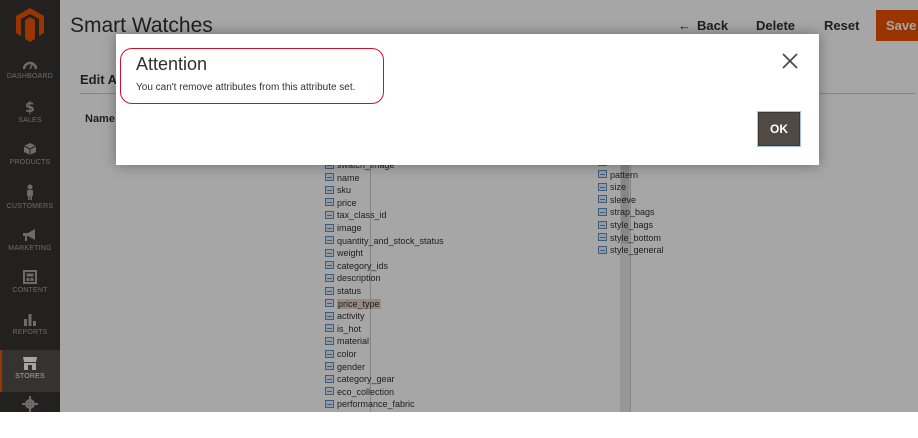 This screenshot has width=918, height=438. Describe the element at coordinates (779, 129) in the screenshot. I see `ok-button: OK` at that location.